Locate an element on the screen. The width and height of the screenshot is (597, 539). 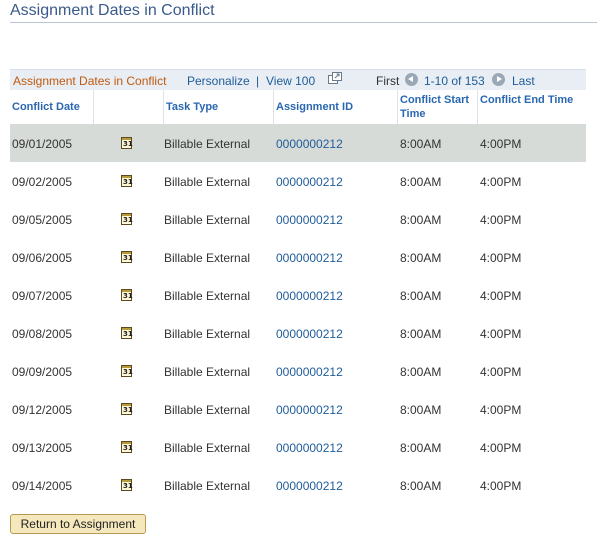
title-divider is located at coordinates (303, 22).